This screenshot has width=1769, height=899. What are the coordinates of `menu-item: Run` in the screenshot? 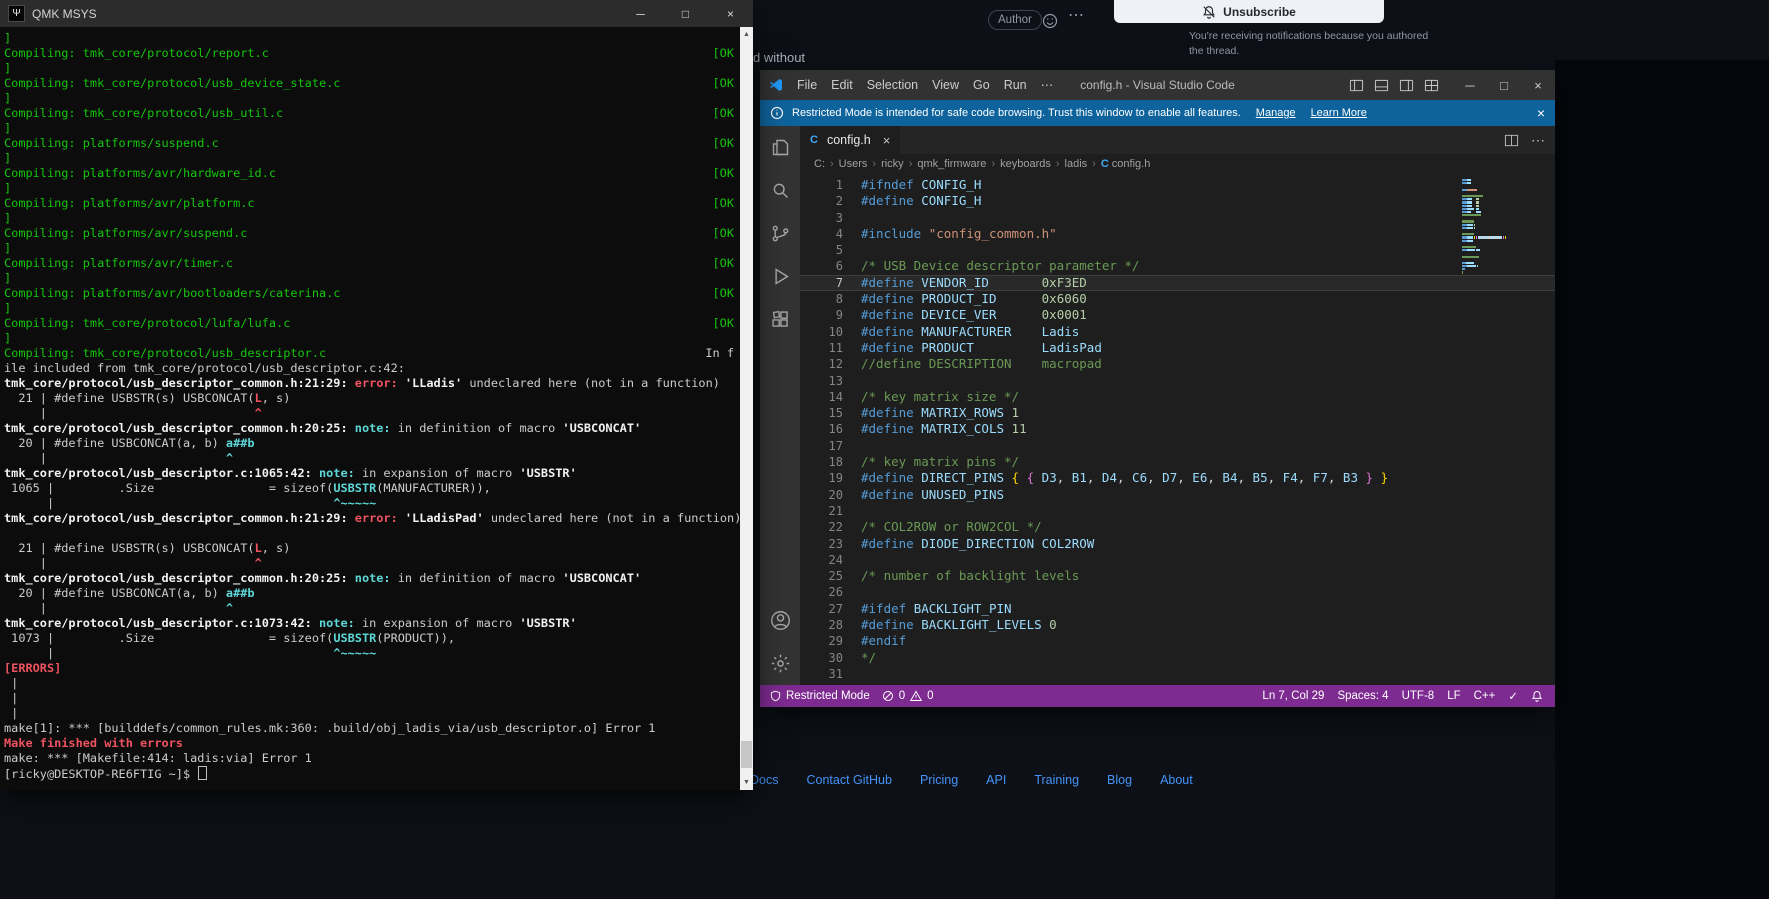 It's located at (1015, 85).